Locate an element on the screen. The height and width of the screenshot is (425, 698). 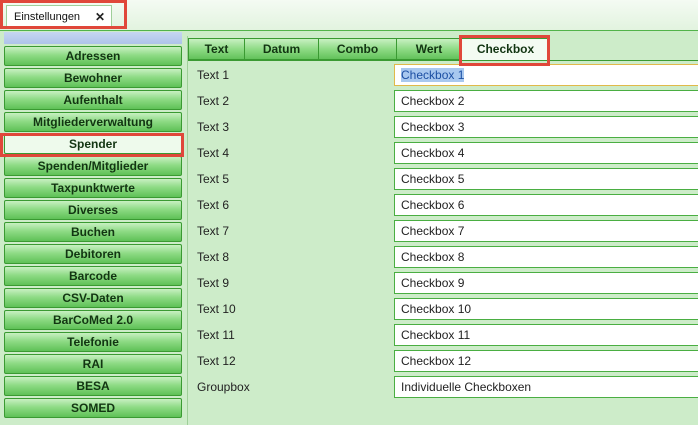
field-value: Checkbox 7 is located at coordinates (433, 231).